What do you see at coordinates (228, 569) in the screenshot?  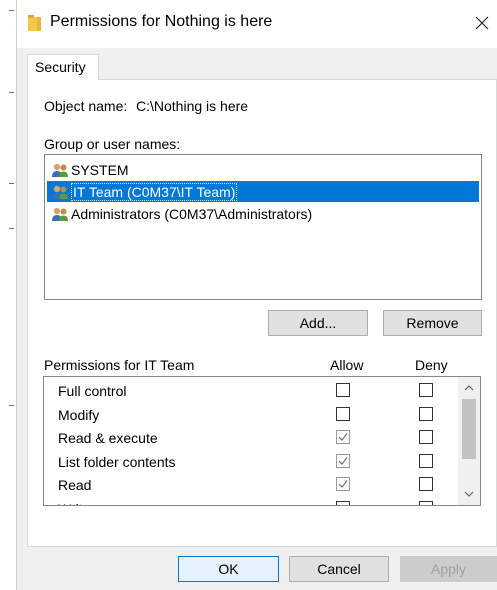 I see `ok-button: OK` at bounding box center [228, 569].